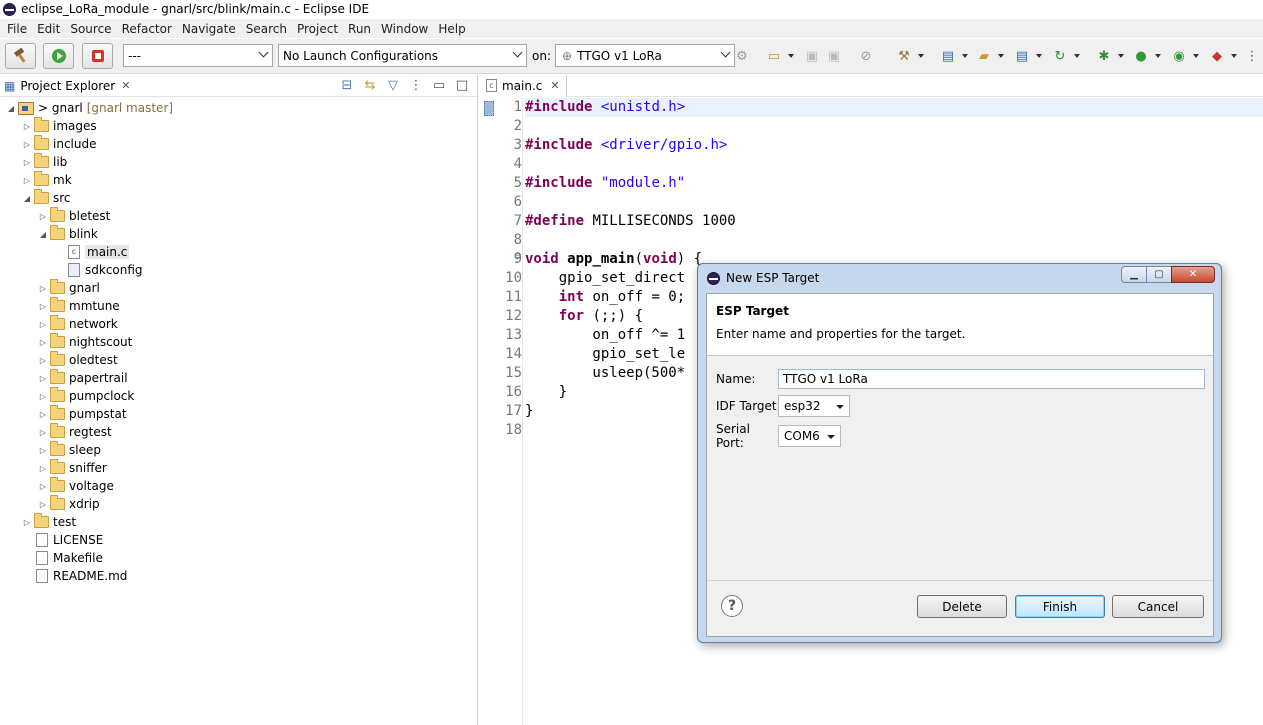  What do you see at coordinates (791, 56) in the screenshot?
I see `new-dropdown-icon` at bounding box center [791, 56].